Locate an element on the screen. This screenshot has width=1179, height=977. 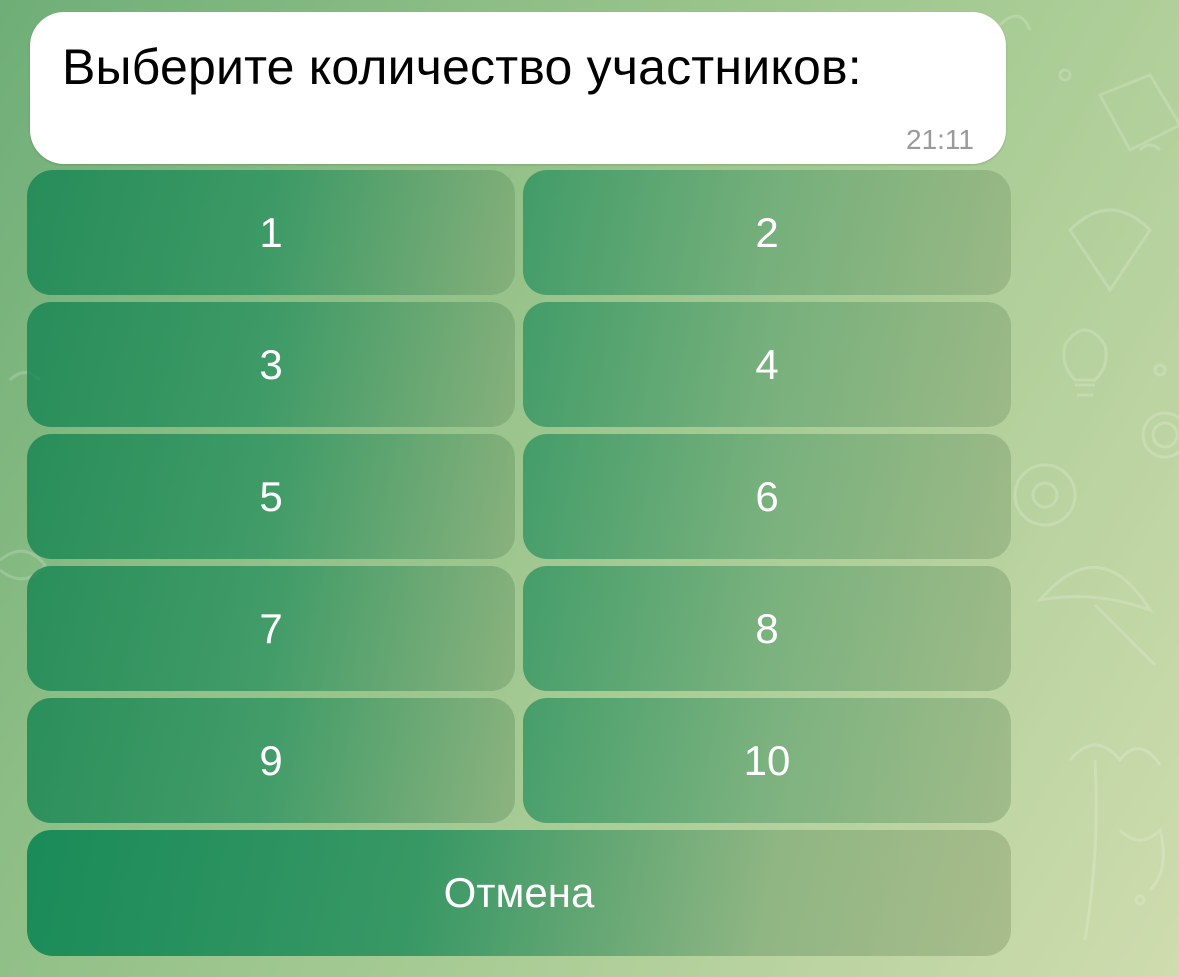
option-5-button: 5 is located at coordinates (271, 496).